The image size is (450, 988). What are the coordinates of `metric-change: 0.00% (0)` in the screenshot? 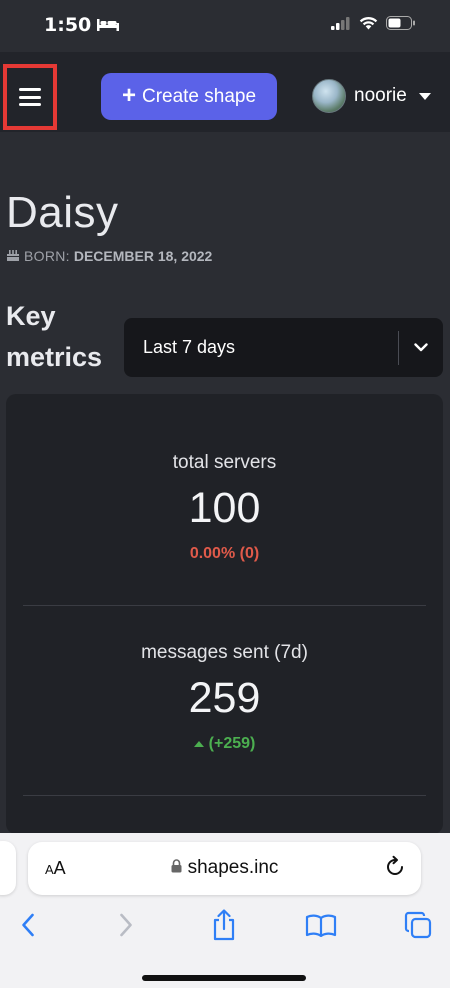 It's located at (224, 554).